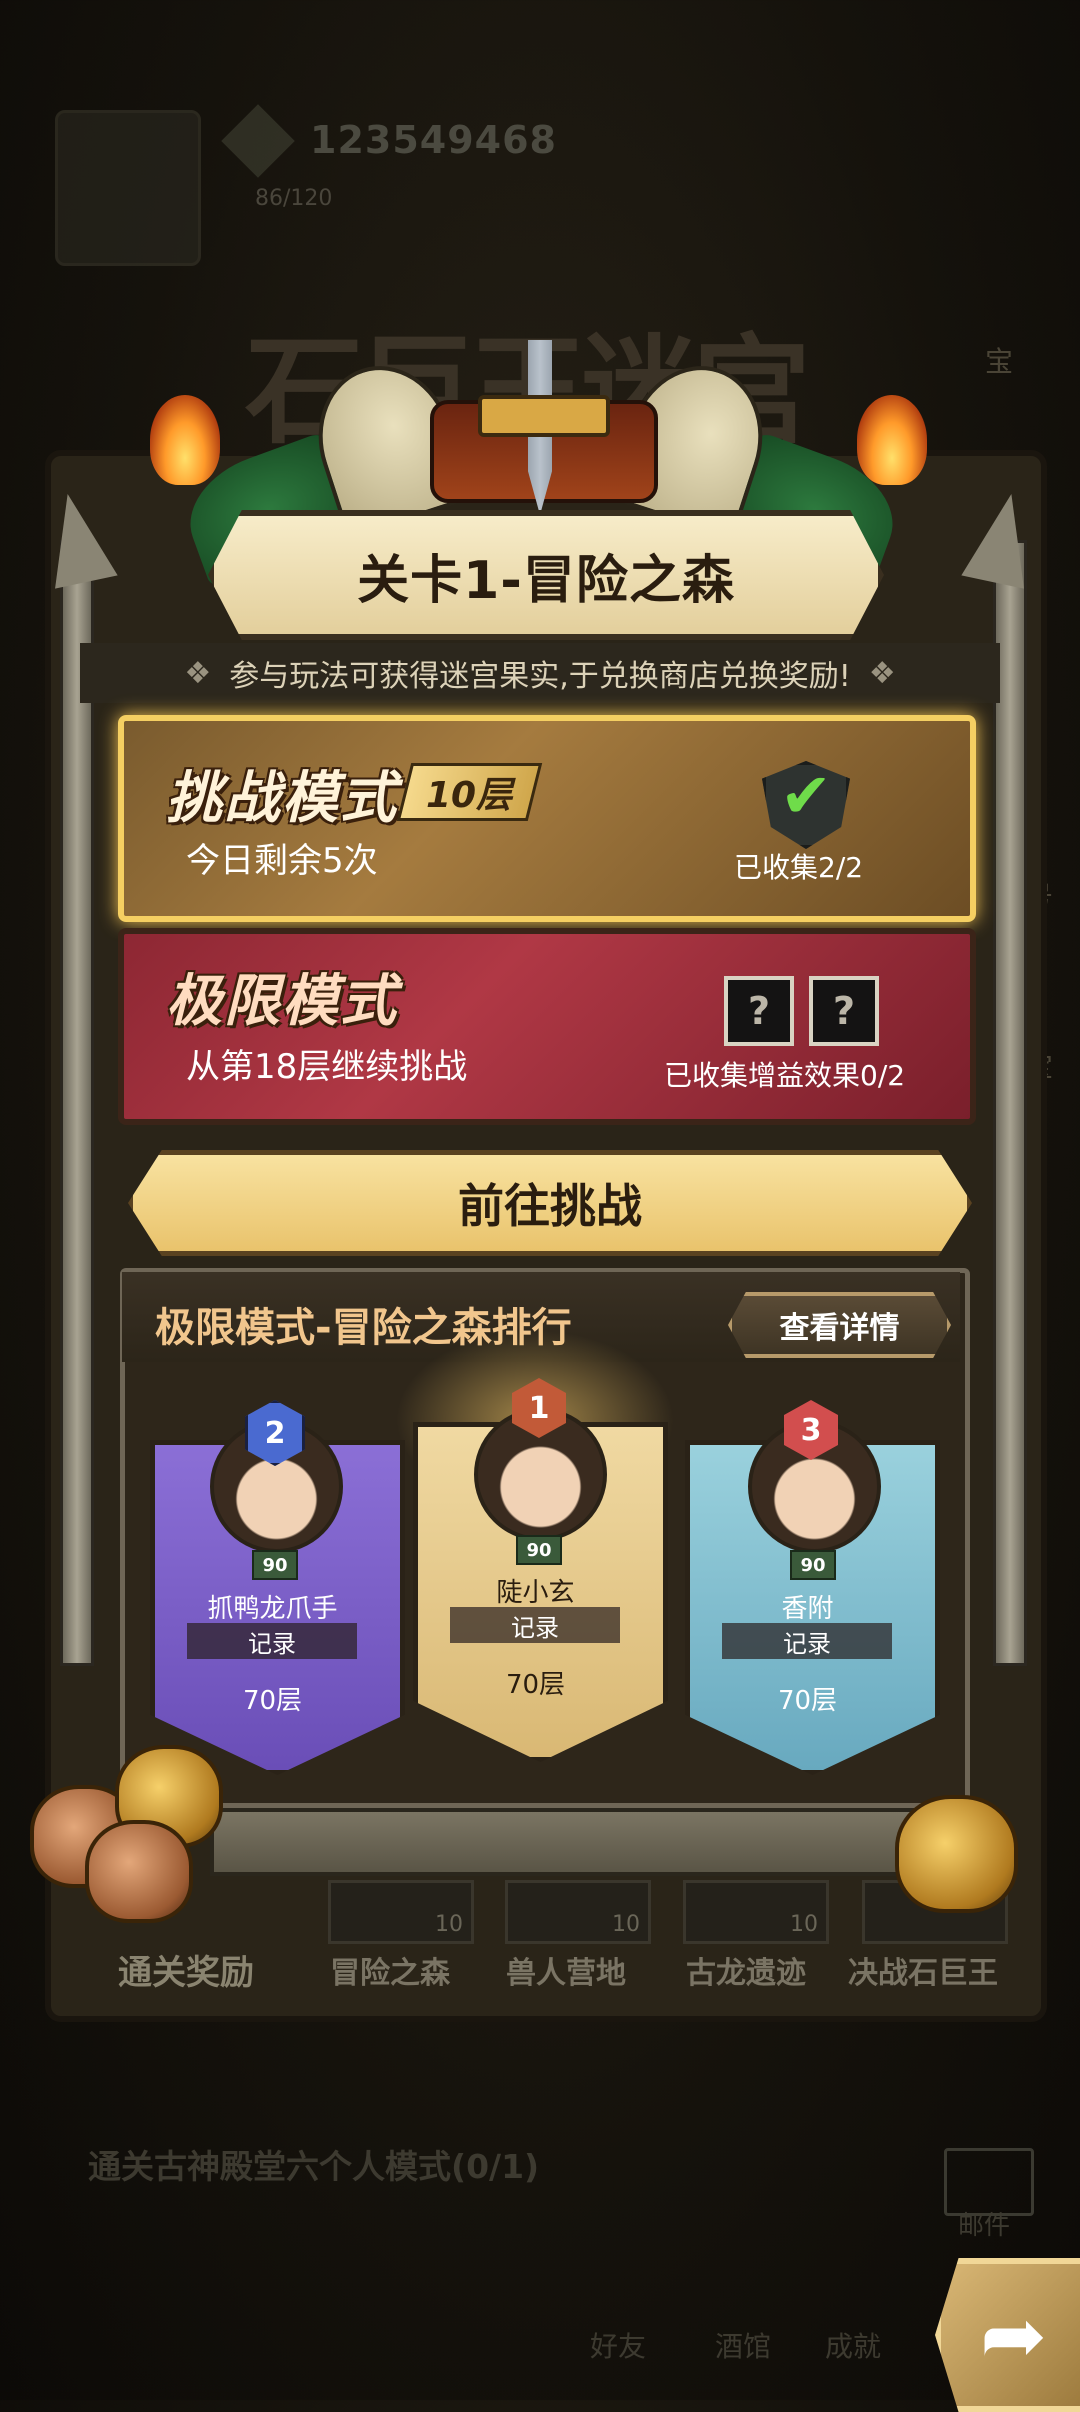 The height and width of the screenshot is (2412, 1080). Describe the element at coordinates (1013, 2335) in the screenshot. I see `share-arrow-icon: ➦` at that location.